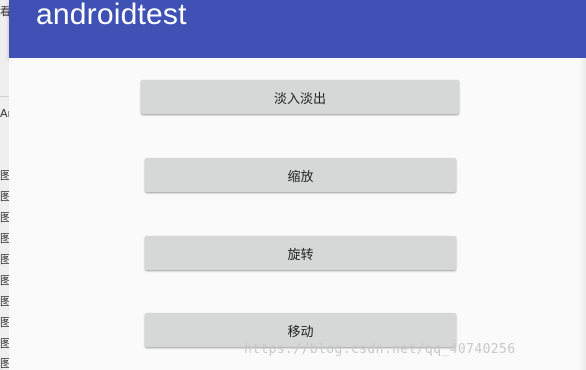  What do you see at coordinates (300, 175) in the screenshot?
I see `scale-button: 缩放` at bounding box center [300, 175].